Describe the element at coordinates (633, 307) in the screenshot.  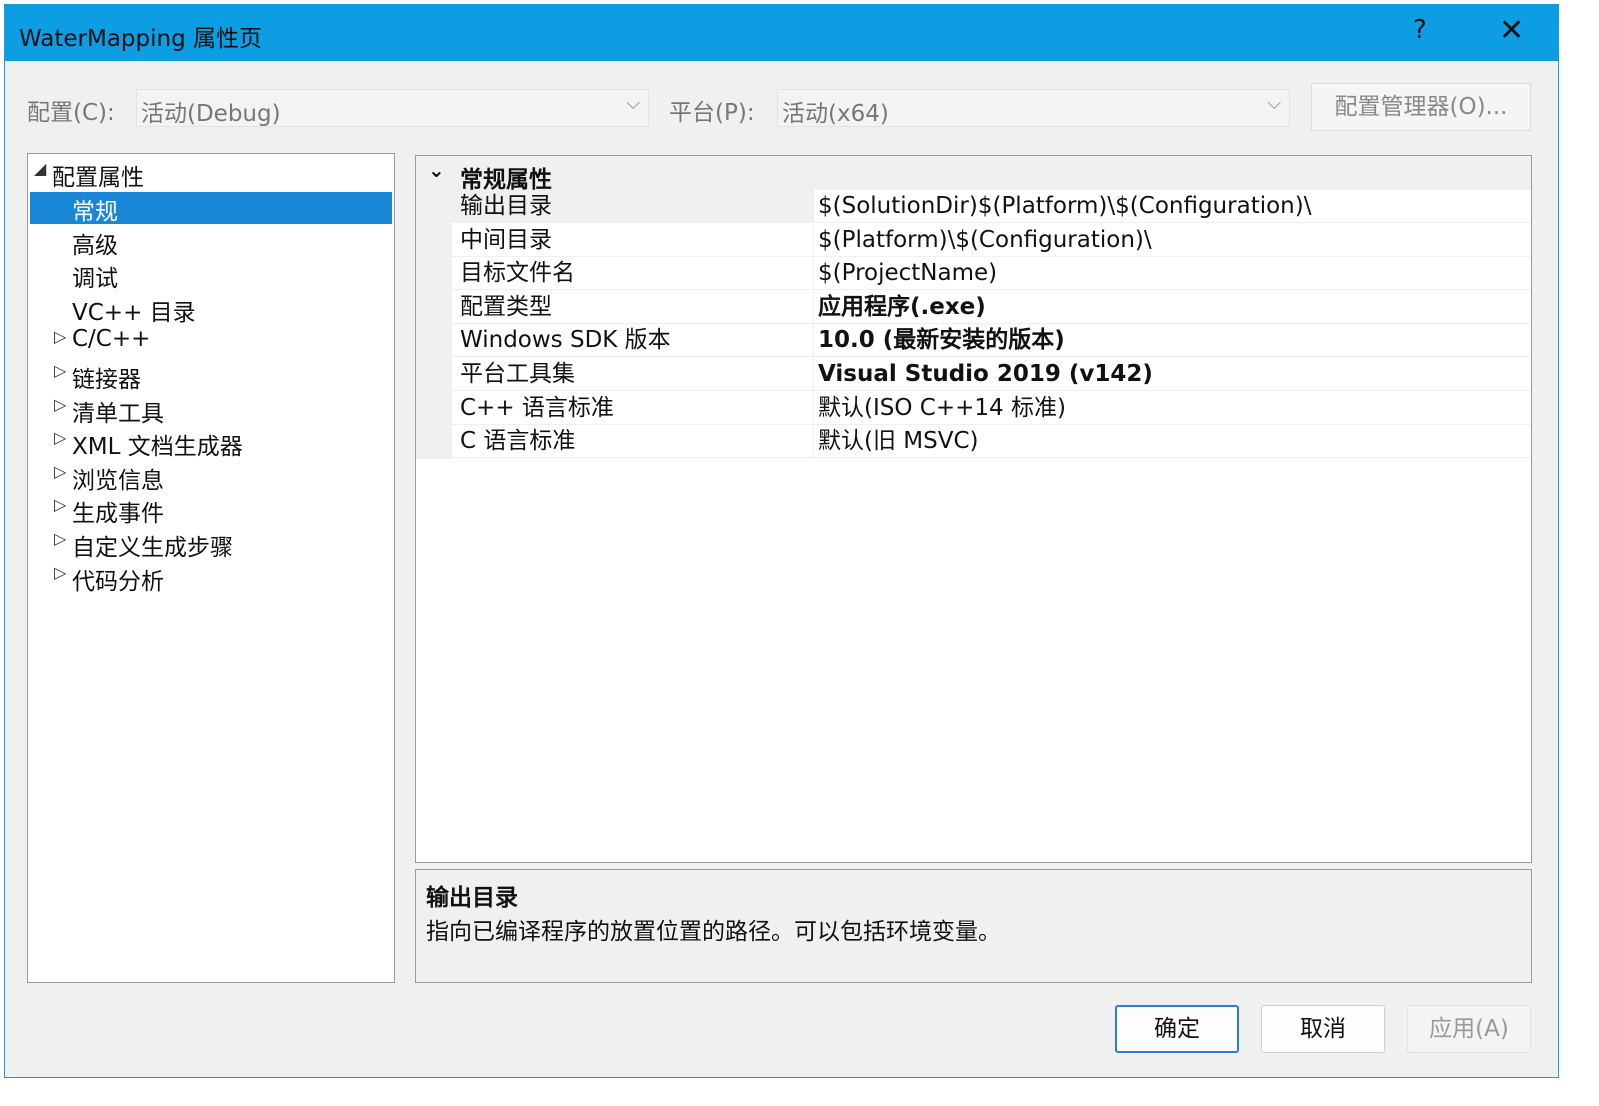
I see `property-name: 配置类型` at that location.